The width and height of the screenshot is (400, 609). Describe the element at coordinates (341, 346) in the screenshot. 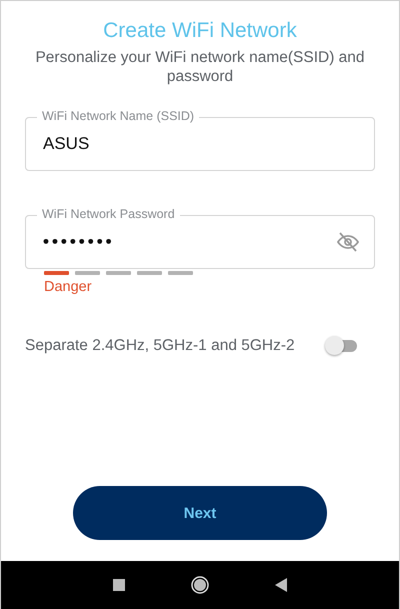

I see `toggle-switch` at that location.